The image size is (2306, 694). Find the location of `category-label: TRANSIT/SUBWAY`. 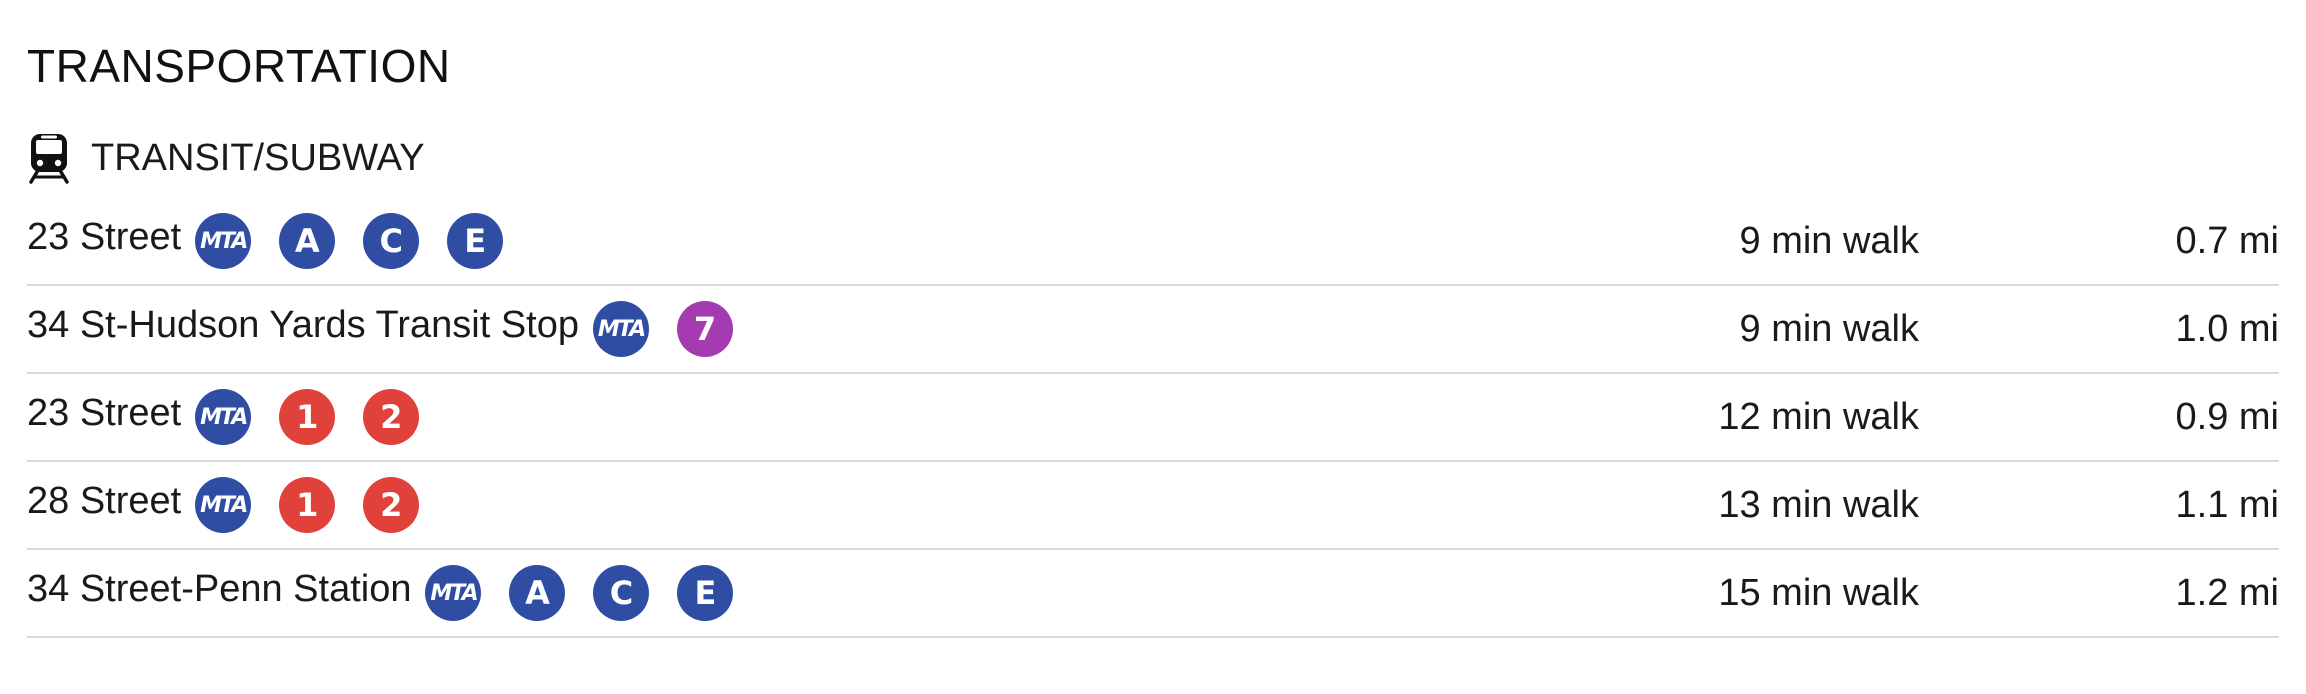

category-label: TRANSIT/SUBWAY is located at coordinates (258, 158).